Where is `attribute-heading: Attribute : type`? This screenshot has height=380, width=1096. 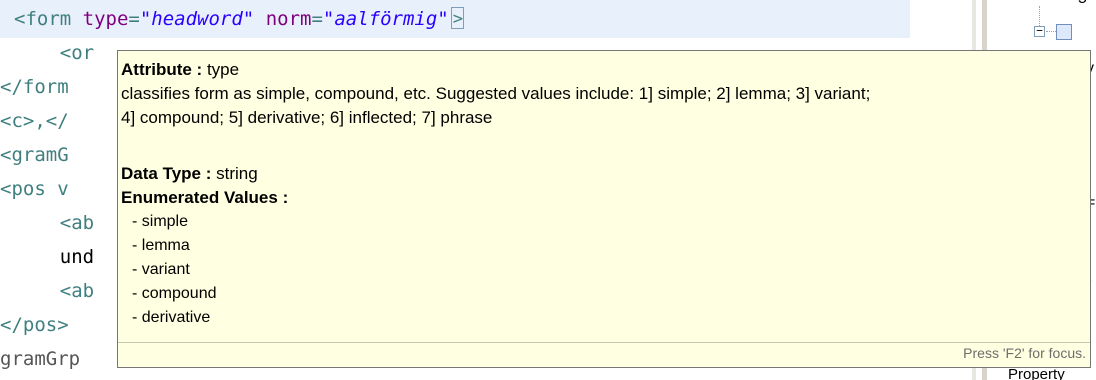
attribute-heading: Attribute : type is located at coordinates (180, 70).